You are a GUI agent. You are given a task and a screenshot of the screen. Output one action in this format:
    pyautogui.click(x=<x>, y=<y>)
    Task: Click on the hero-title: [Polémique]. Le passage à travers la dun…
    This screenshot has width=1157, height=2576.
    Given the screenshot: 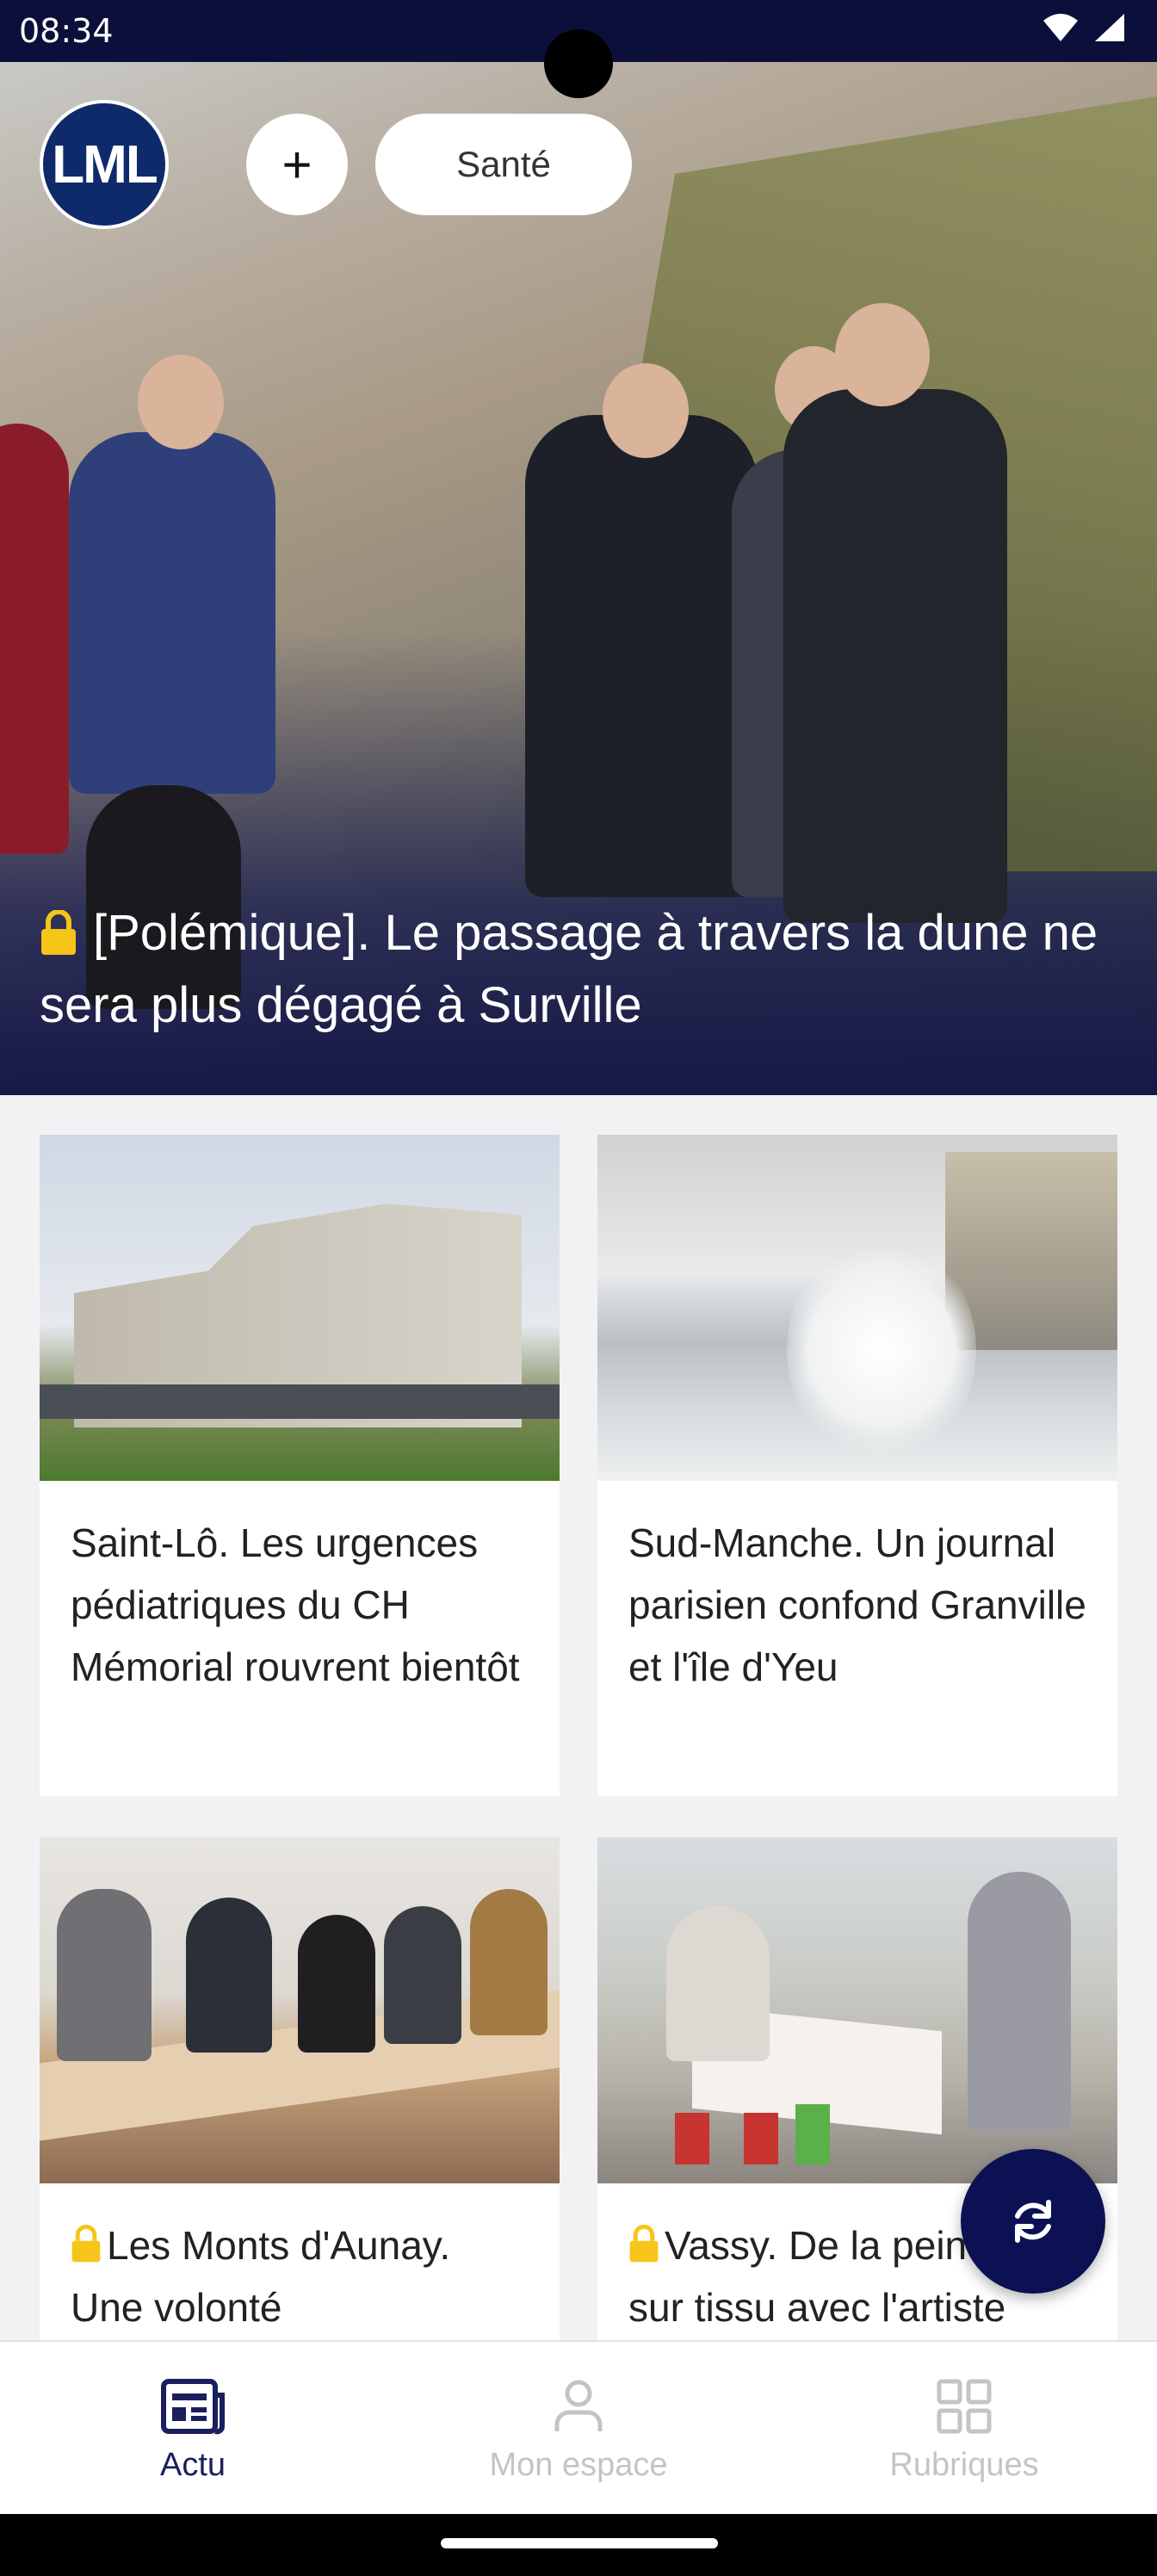 What is the action you would take?
    pyautogui.click(x=578, y=970)
    